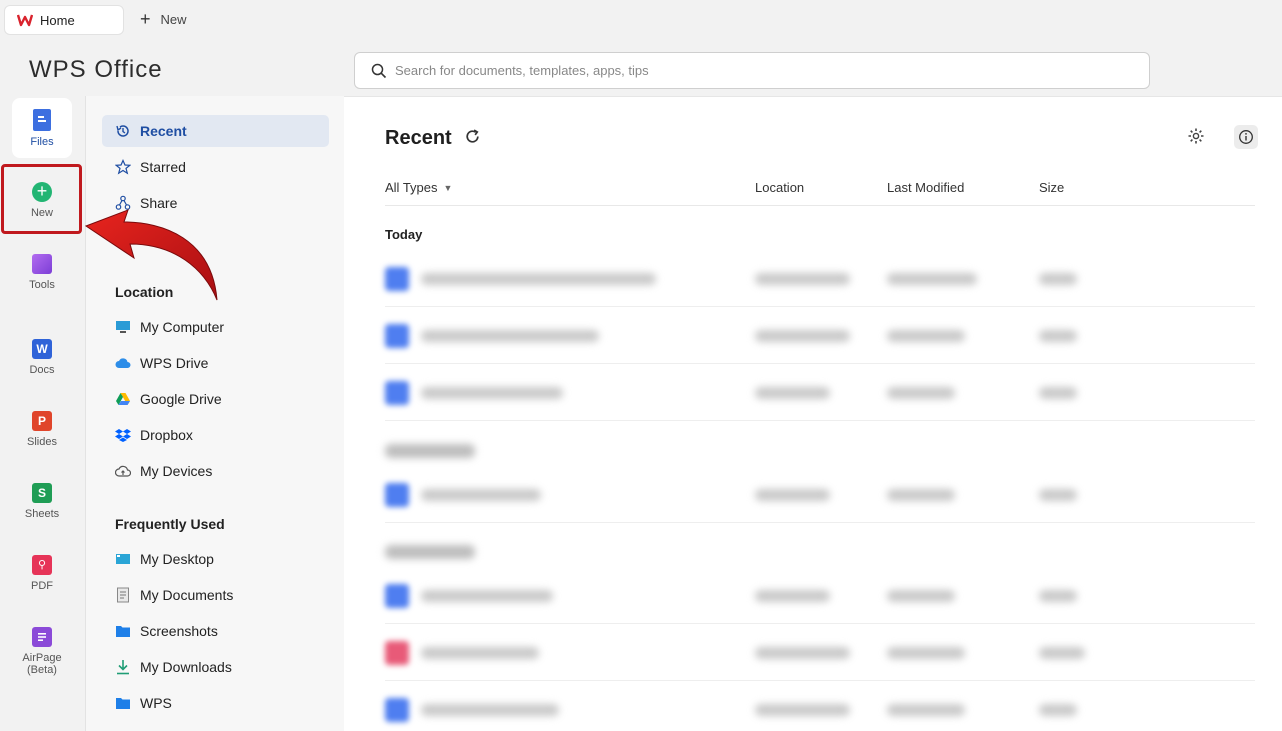  I want to click on star-icon, so click(123, 167).